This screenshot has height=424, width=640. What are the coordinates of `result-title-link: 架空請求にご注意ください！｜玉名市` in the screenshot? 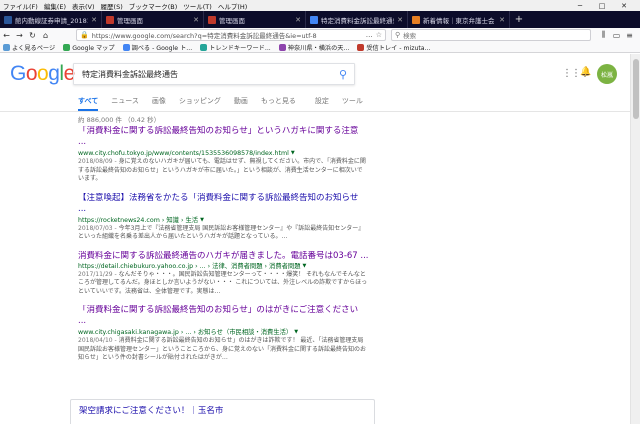 It's located at (222, 411).